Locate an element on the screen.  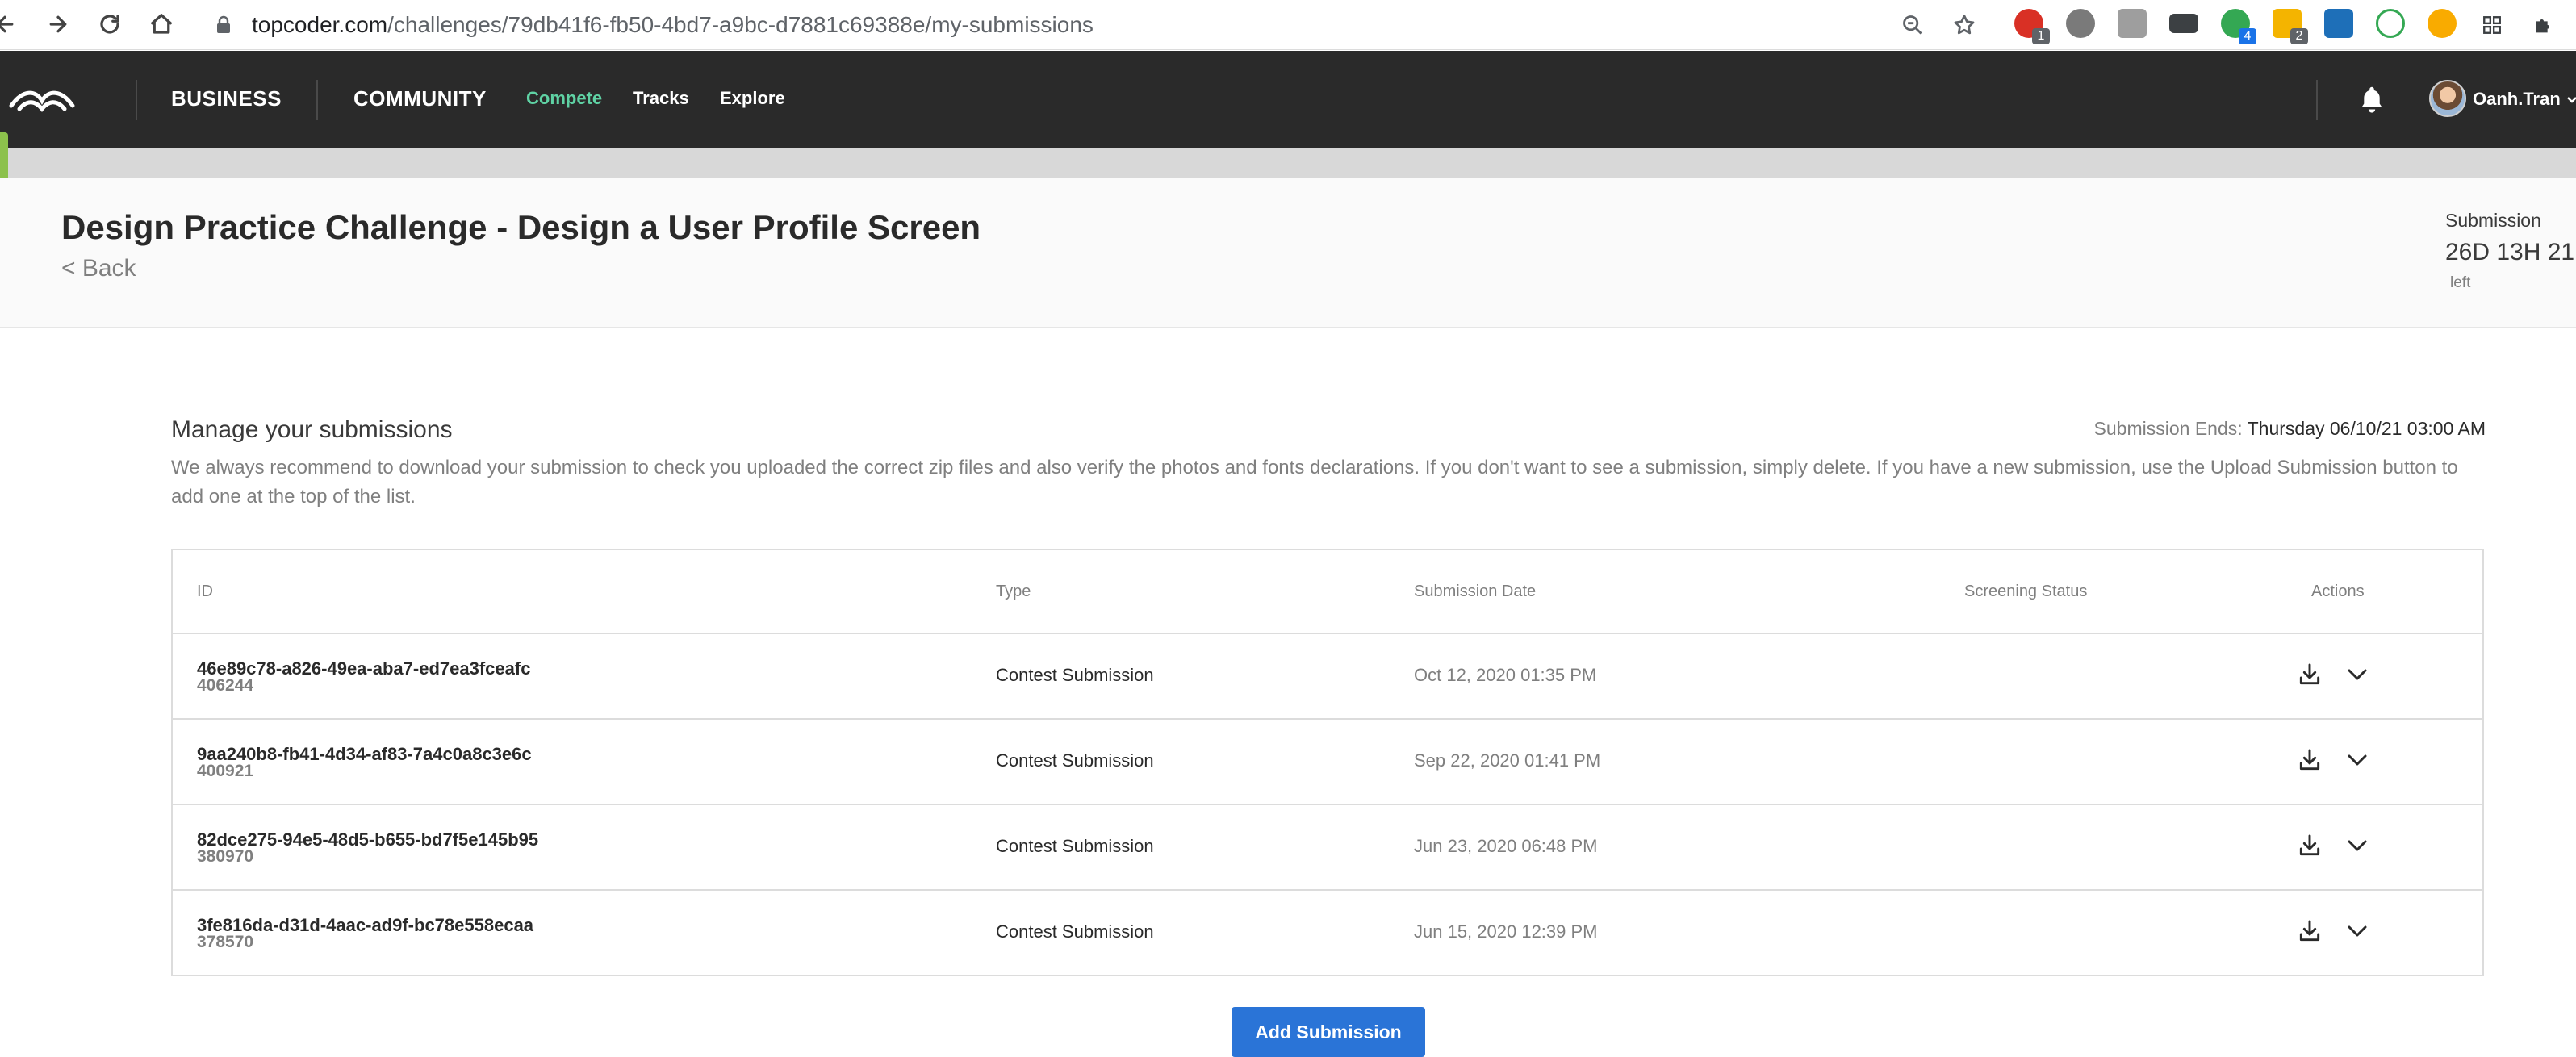
nav-explore: Explore is located at coordinates (752, 99).